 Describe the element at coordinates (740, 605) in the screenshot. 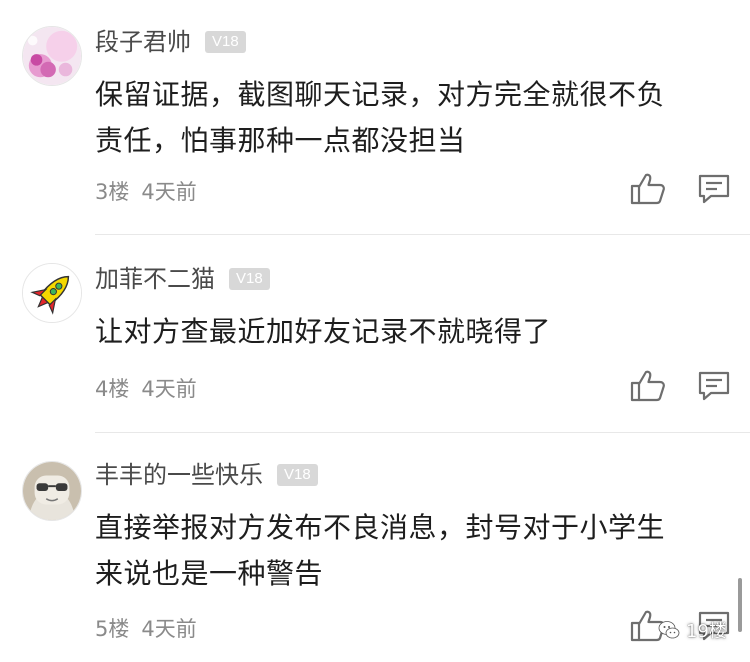

I see `scrollbar` at that location.